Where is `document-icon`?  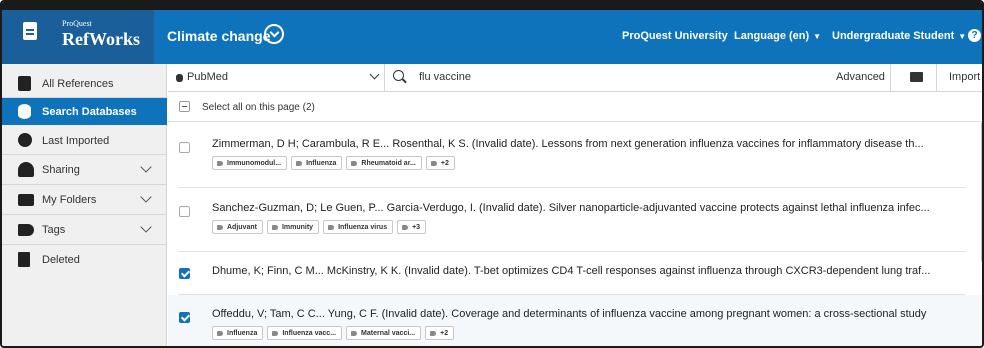 document-icon is located at coordinates (24, 83).